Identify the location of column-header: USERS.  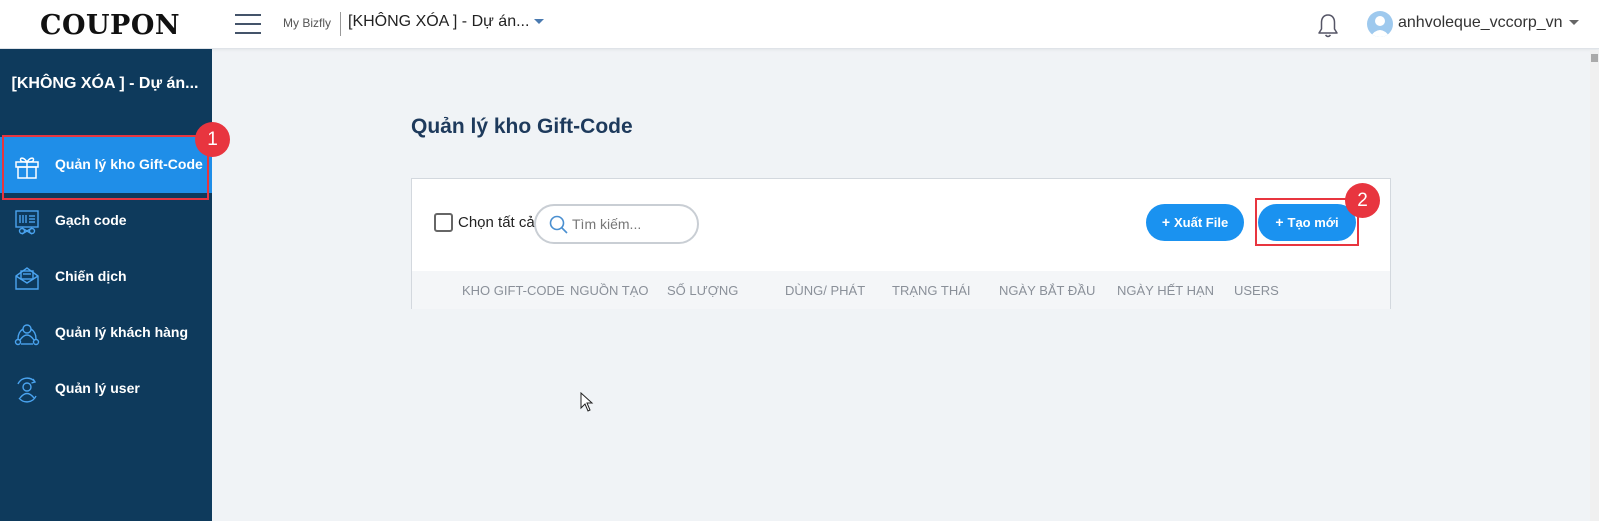
(1256, 290).